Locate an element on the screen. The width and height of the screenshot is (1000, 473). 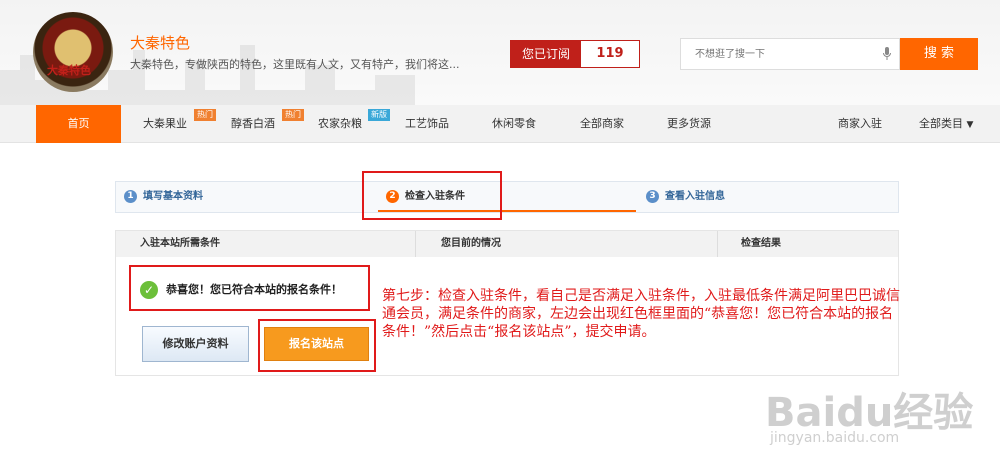
shop-name: 大秦特色 is located at coordinates (160, 42).